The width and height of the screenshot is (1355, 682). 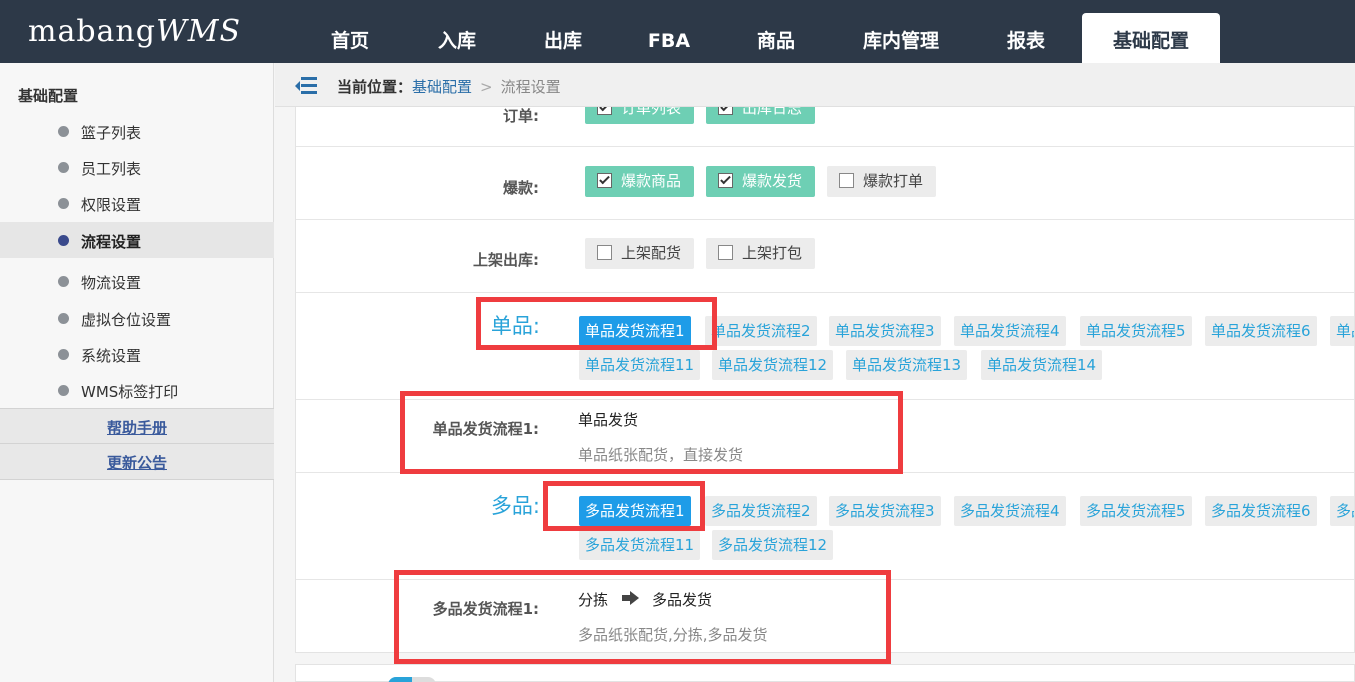 What do you see at coordinates (635, 331) in the screenshot?
I see `single-flow-1: 单品发货流程1` at bounding box center [635, 331].